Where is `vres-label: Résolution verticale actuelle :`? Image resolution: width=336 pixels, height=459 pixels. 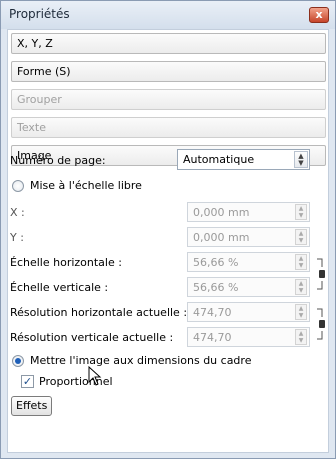
vres-label: Résolution verticale actuelle : is located at coordinates (92, 337).